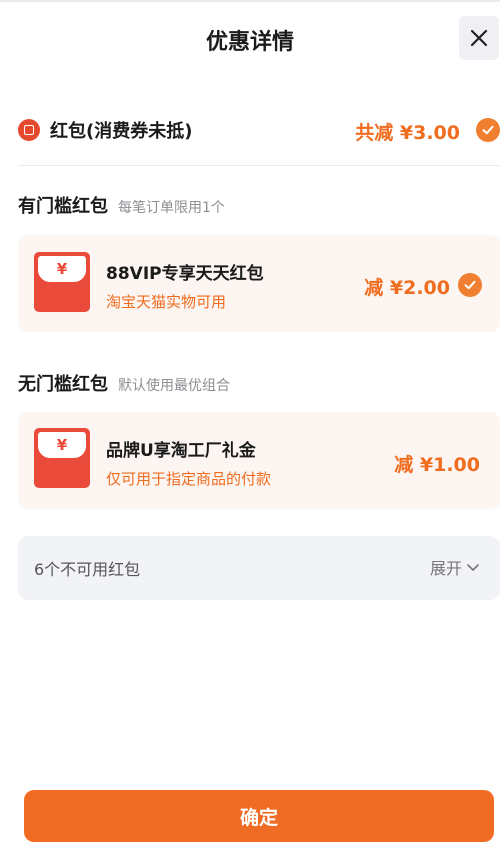 The width and height of the screenshot is (500, 855). What do you see at coordinates (174, 386) in the screenshot?
I see `section-subtitle: 默认使用最优组合` at bounding box center [174, 386].